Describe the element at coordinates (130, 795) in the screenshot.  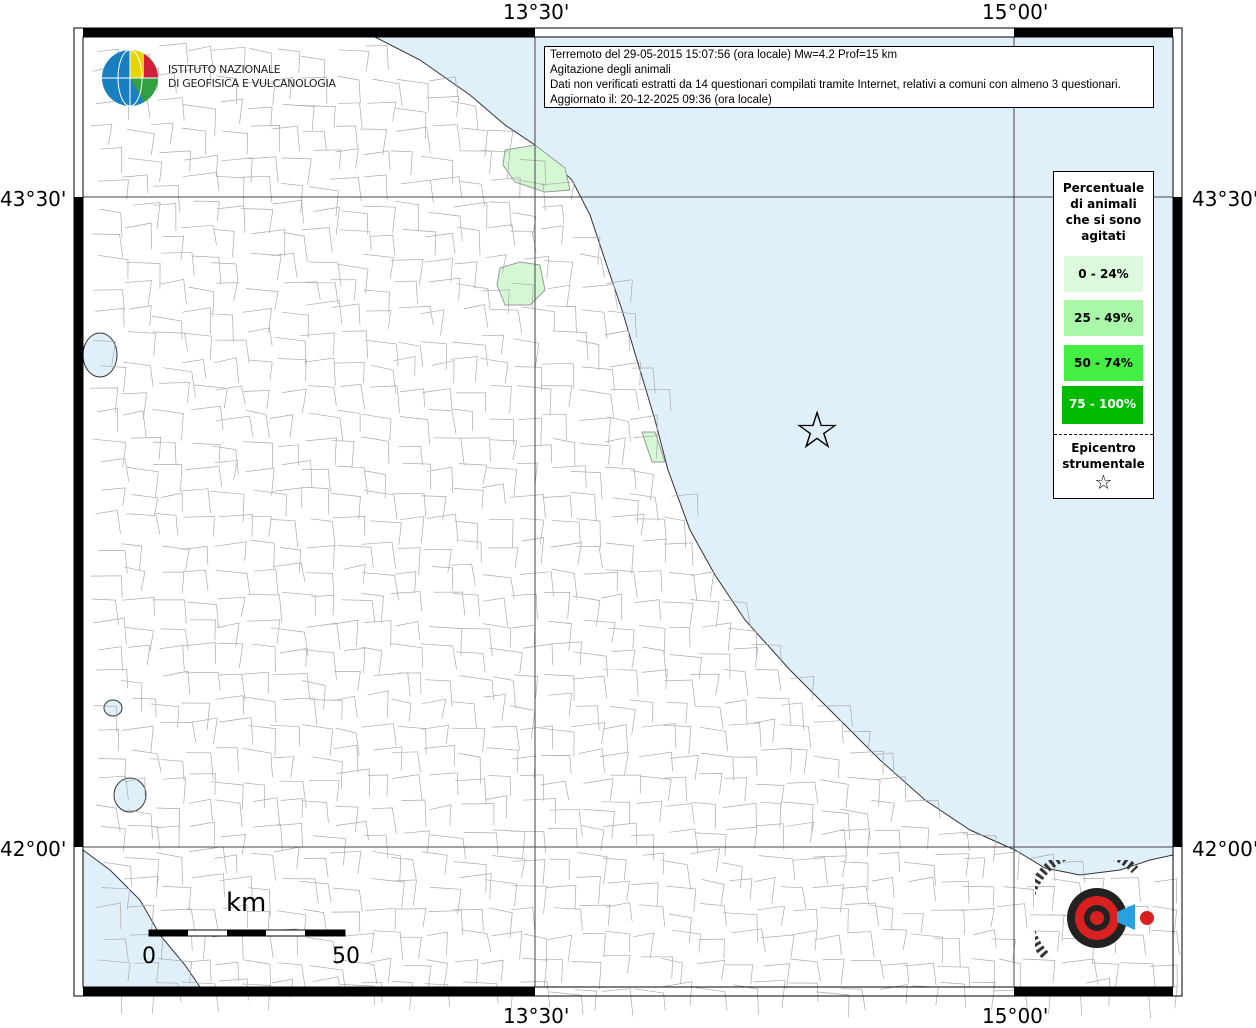
I see `lake-bracciano` at that location.